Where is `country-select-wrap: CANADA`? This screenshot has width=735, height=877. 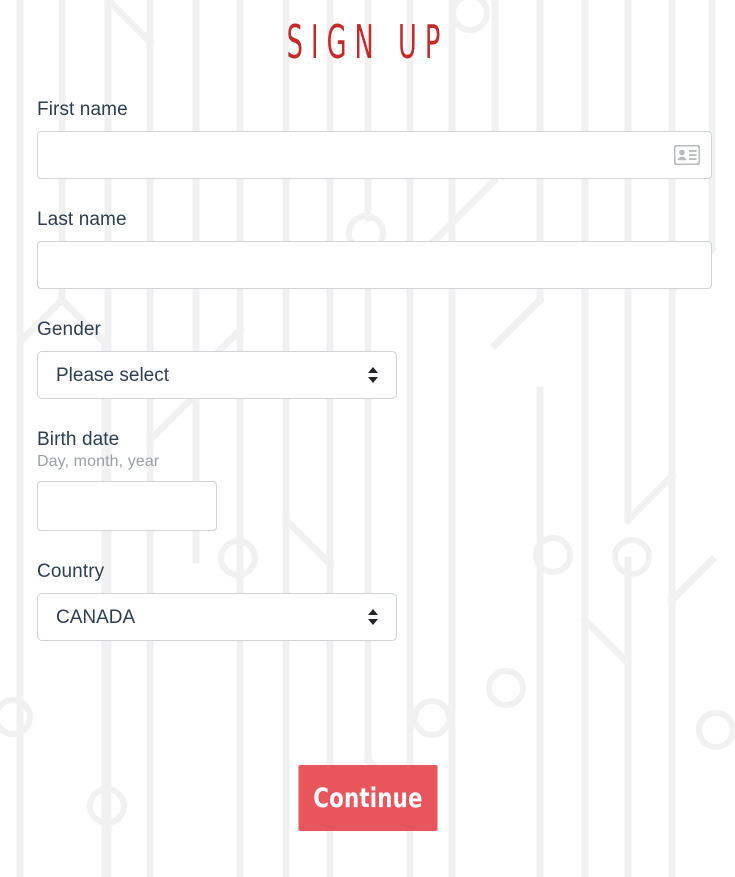
country-select-wrap: CANADA is located at coordinates (217, 617).